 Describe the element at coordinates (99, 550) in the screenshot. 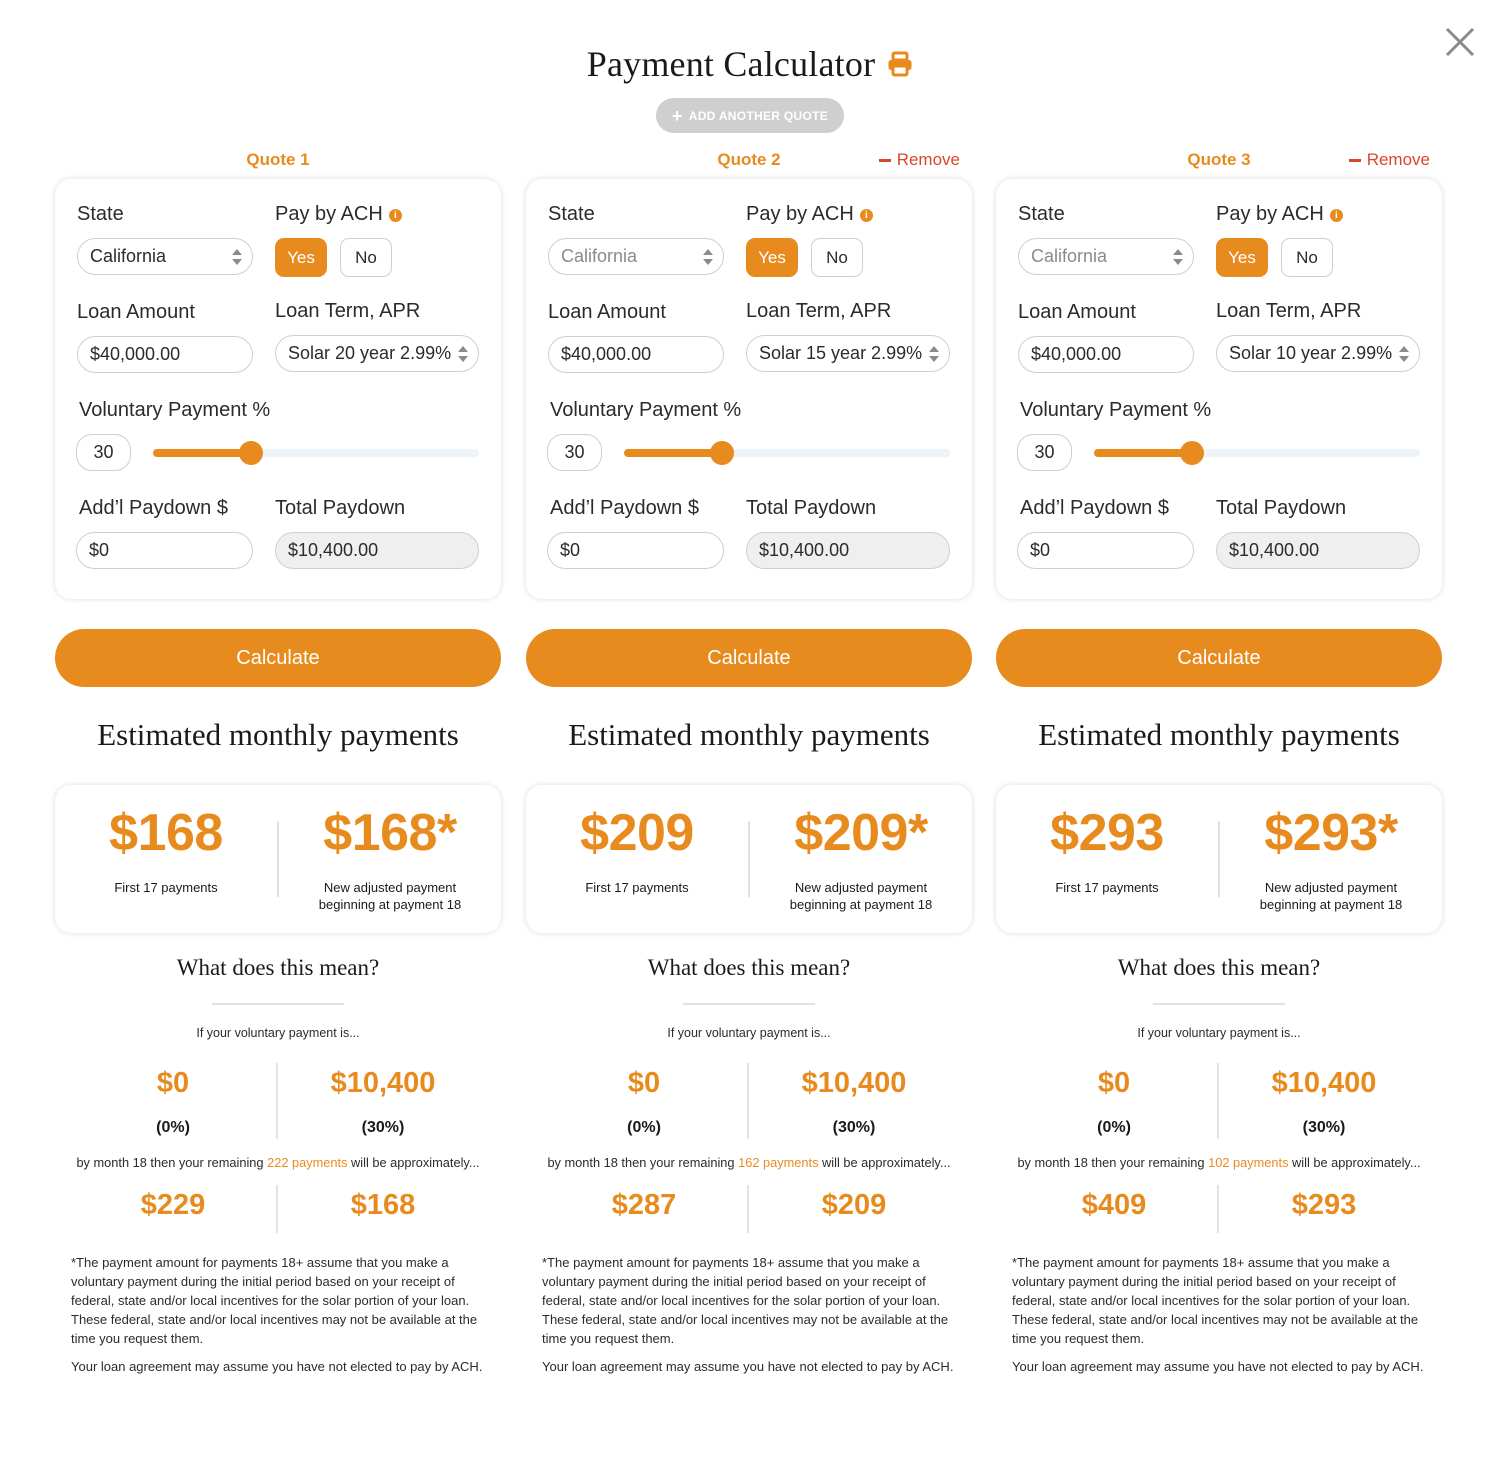

I see `addl-paydown-value: $0` at that location.